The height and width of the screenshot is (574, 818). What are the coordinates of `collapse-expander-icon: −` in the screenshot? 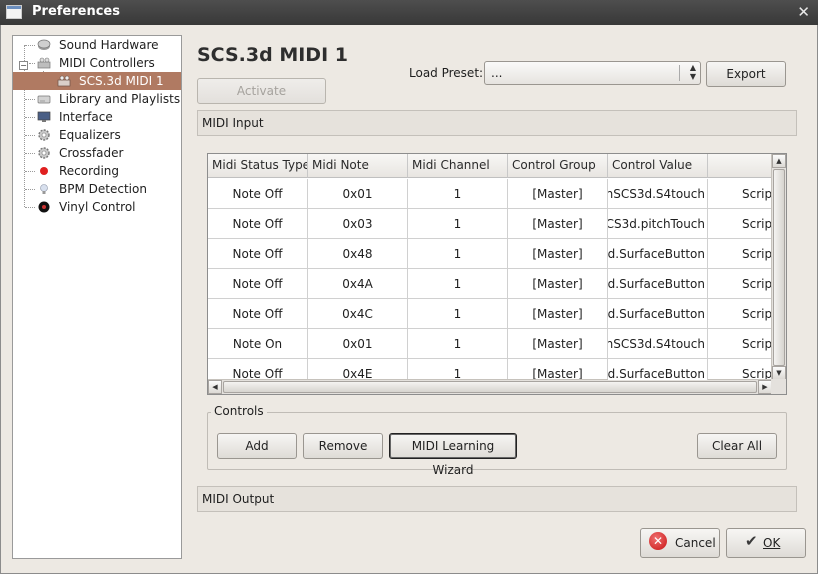 It's located at (23, 65).